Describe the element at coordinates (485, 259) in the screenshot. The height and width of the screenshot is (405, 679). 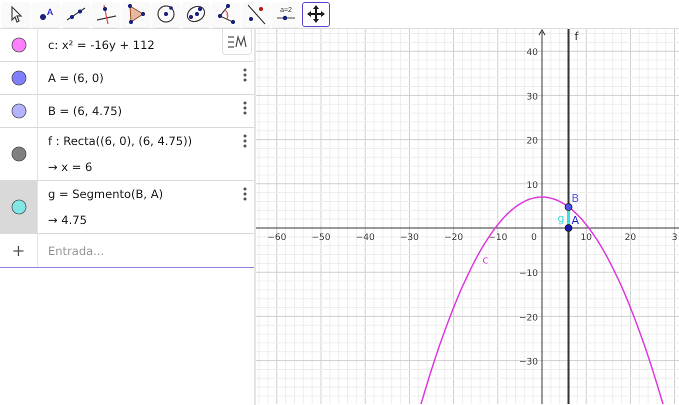
I see `curve-label: c` at that location.